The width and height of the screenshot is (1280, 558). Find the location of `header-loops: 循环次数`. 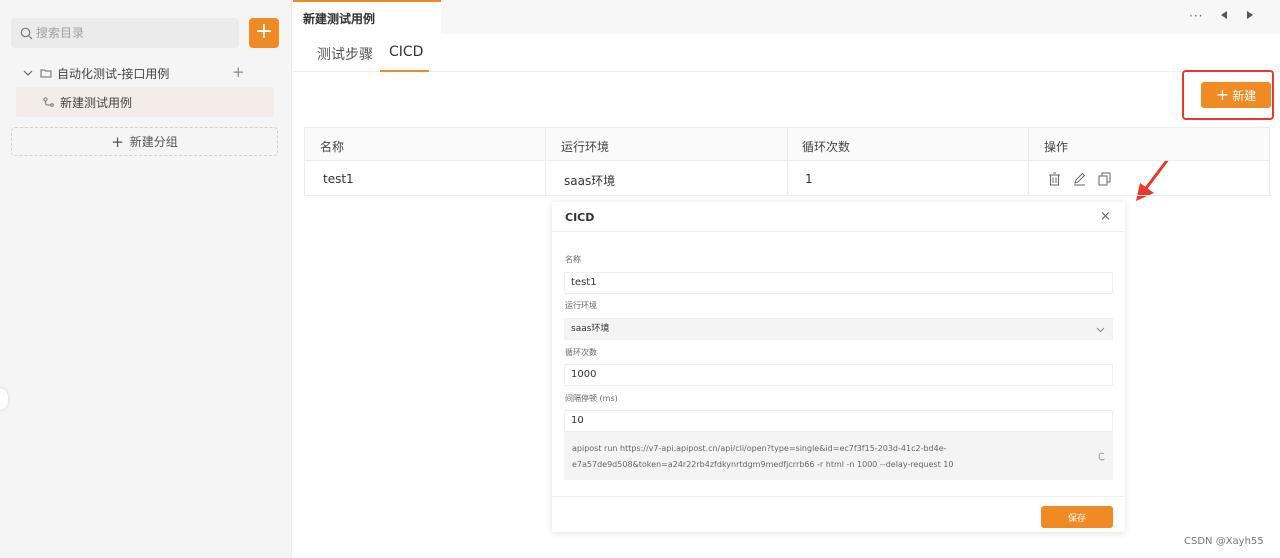

header-loops: 循环次数 is located at coordinates (826, 147).